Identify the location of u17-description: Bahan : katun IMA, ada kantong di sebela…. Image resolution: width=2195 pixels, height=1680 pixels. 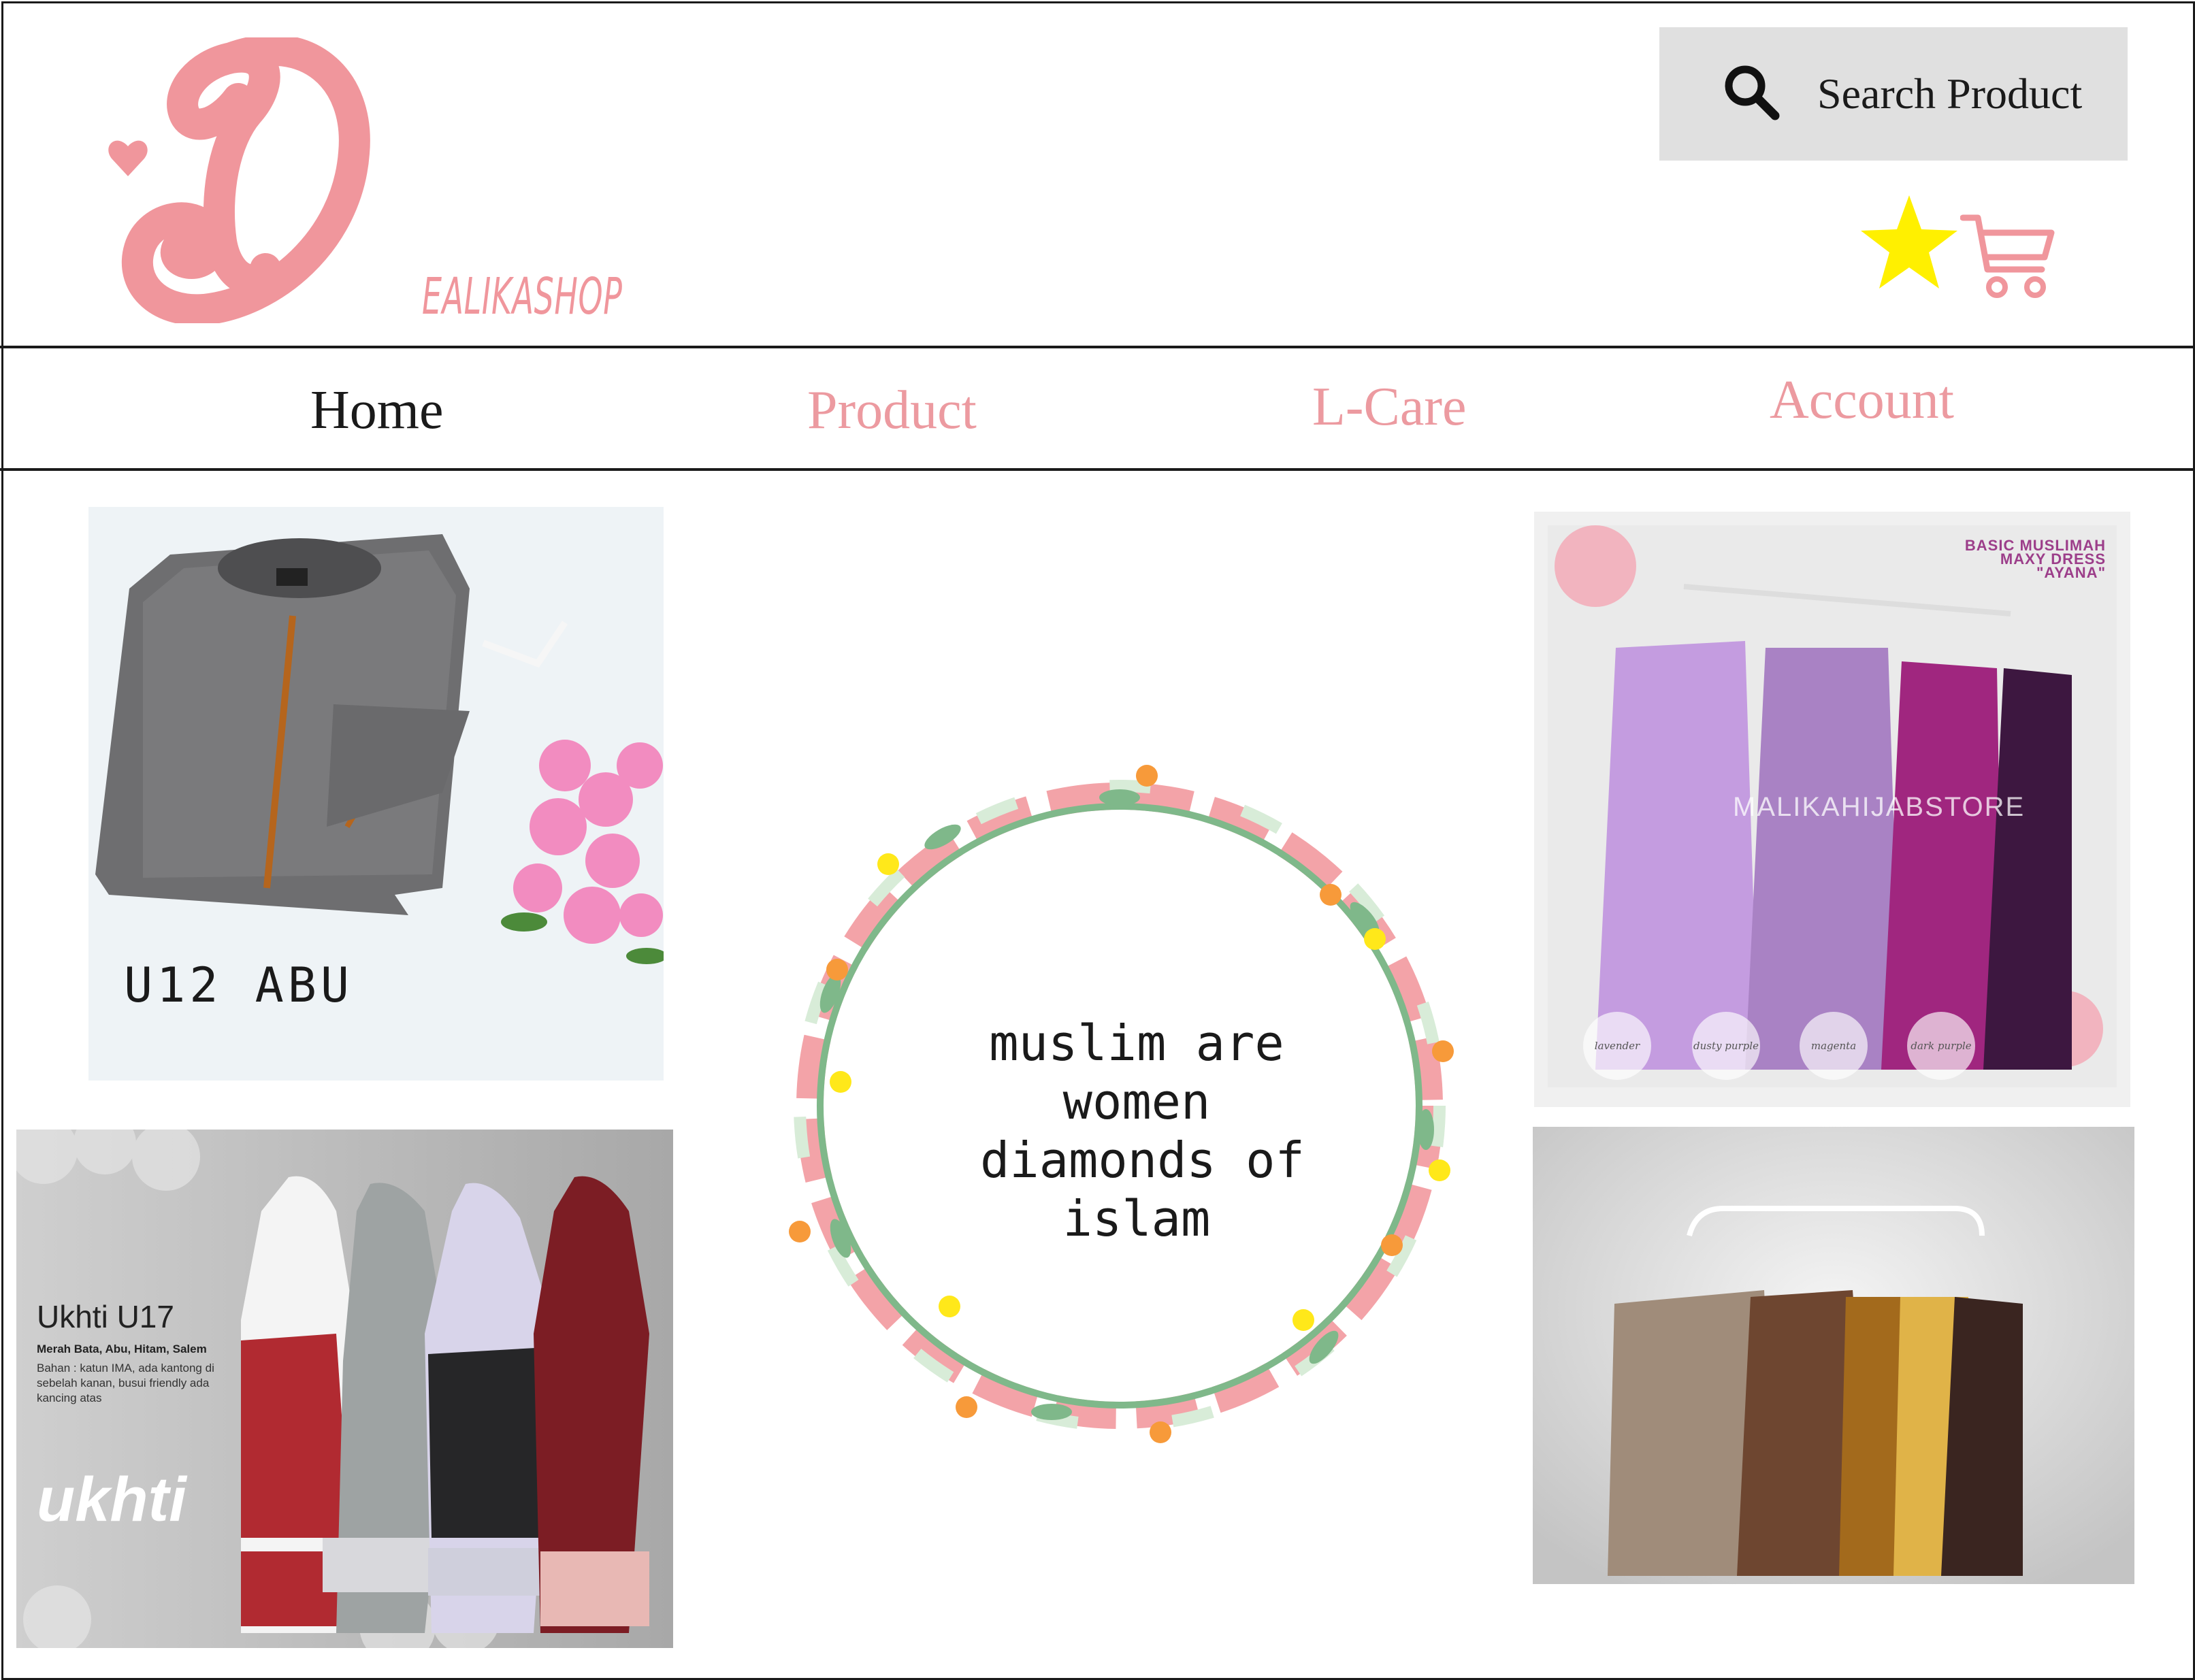
(126, 1383).